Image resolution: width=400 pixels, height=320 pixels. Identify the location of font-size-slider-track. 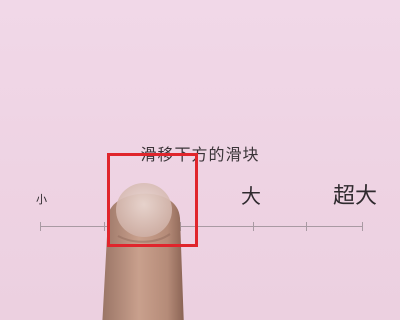
(201, 226).